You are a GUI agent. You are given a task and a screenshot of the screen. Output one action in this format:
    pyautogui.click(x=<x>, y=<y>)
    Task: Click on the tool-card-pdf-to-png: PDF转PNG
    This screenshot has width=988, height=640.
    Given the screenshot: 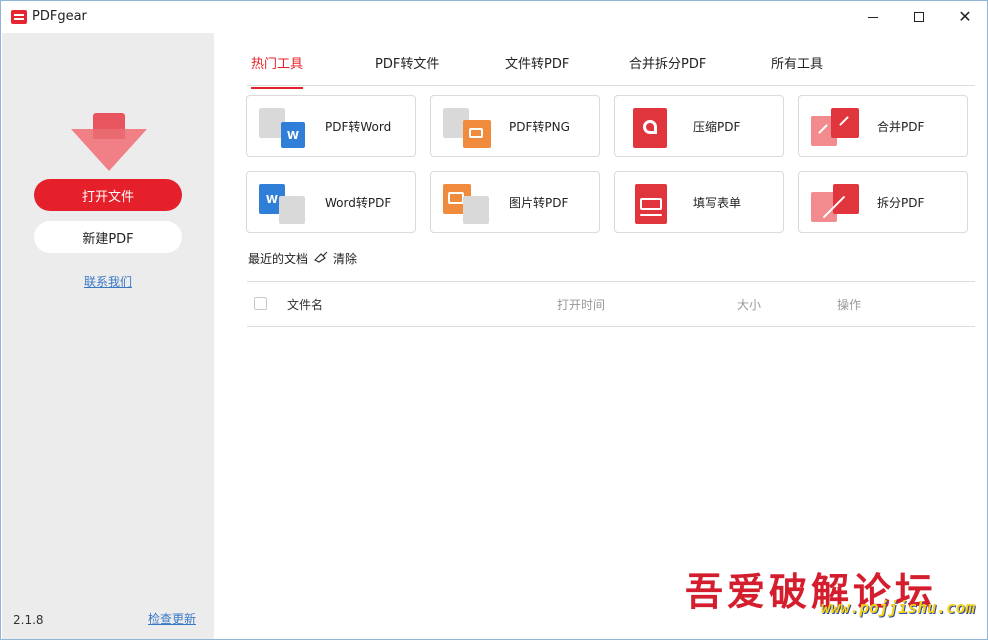 What is the action you would take?
    pyautogui.click(x=515, y=126)
    